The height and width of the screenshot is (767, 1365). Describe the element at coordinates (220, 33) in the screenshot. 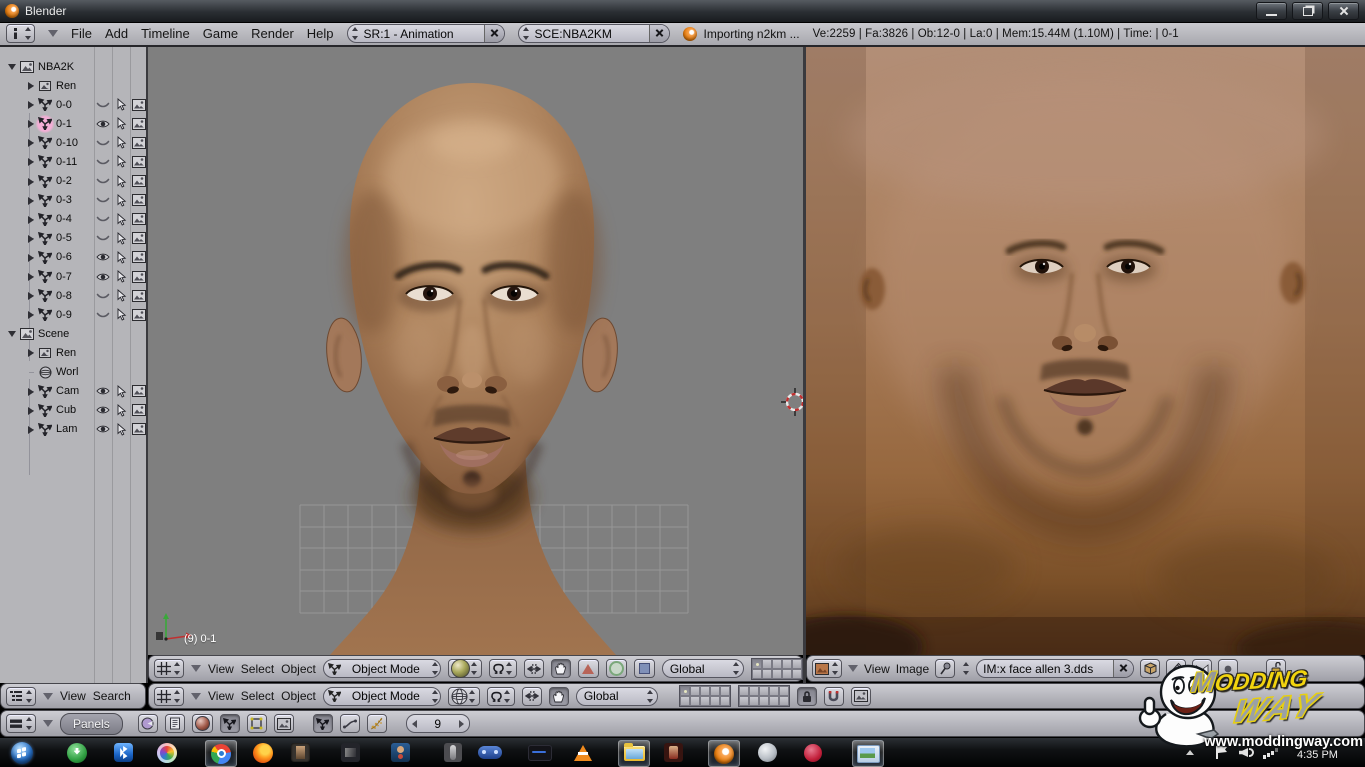

I see `menu-game: Game` at that location.